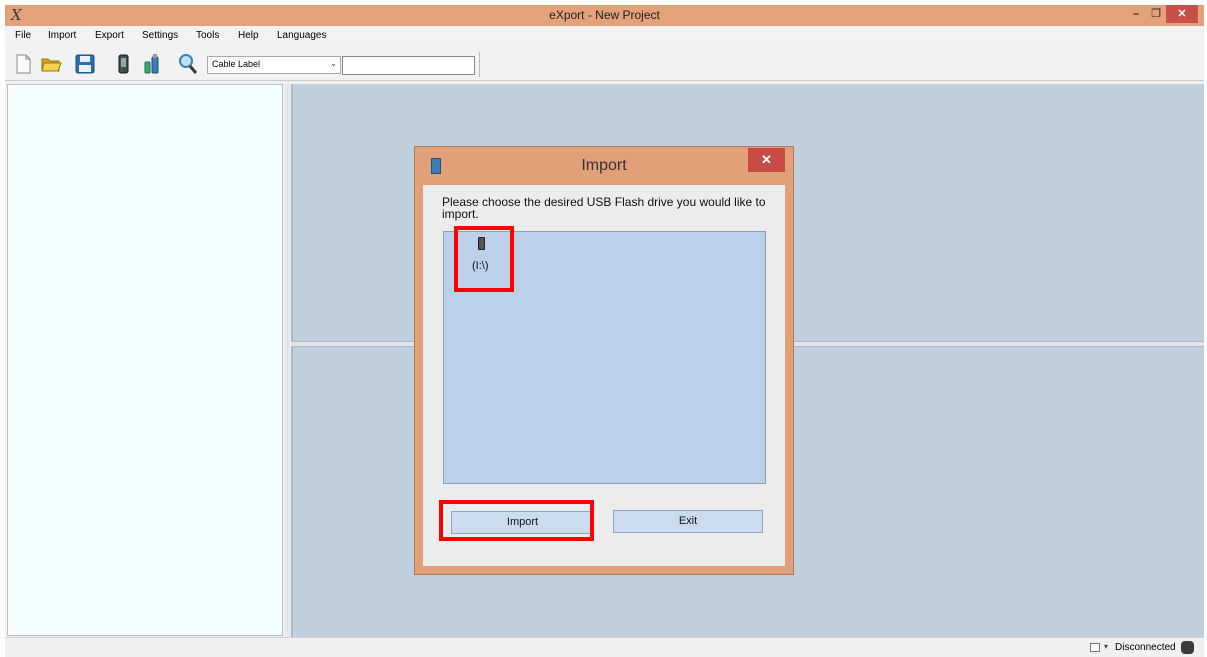 The height and width of the screenshot is (657, 1207). I want to click on restore-icon: ❐, so click(1156, 14).